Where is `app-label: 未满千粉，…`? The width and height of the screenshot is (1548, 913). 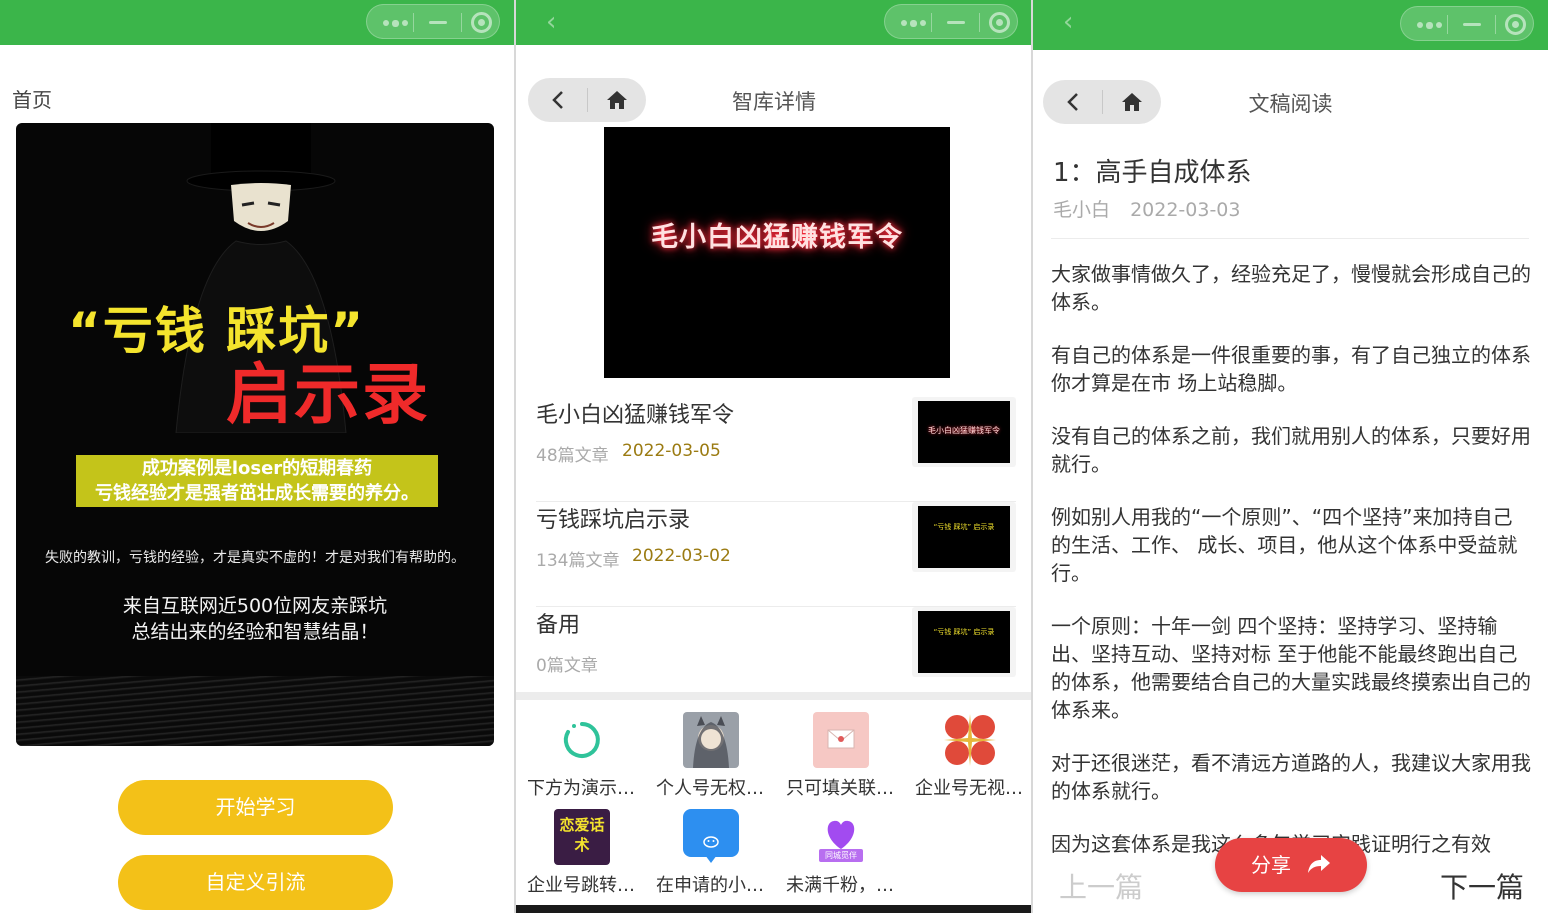 app-label: 未满千粉，… is located at coordinates (840, 885).